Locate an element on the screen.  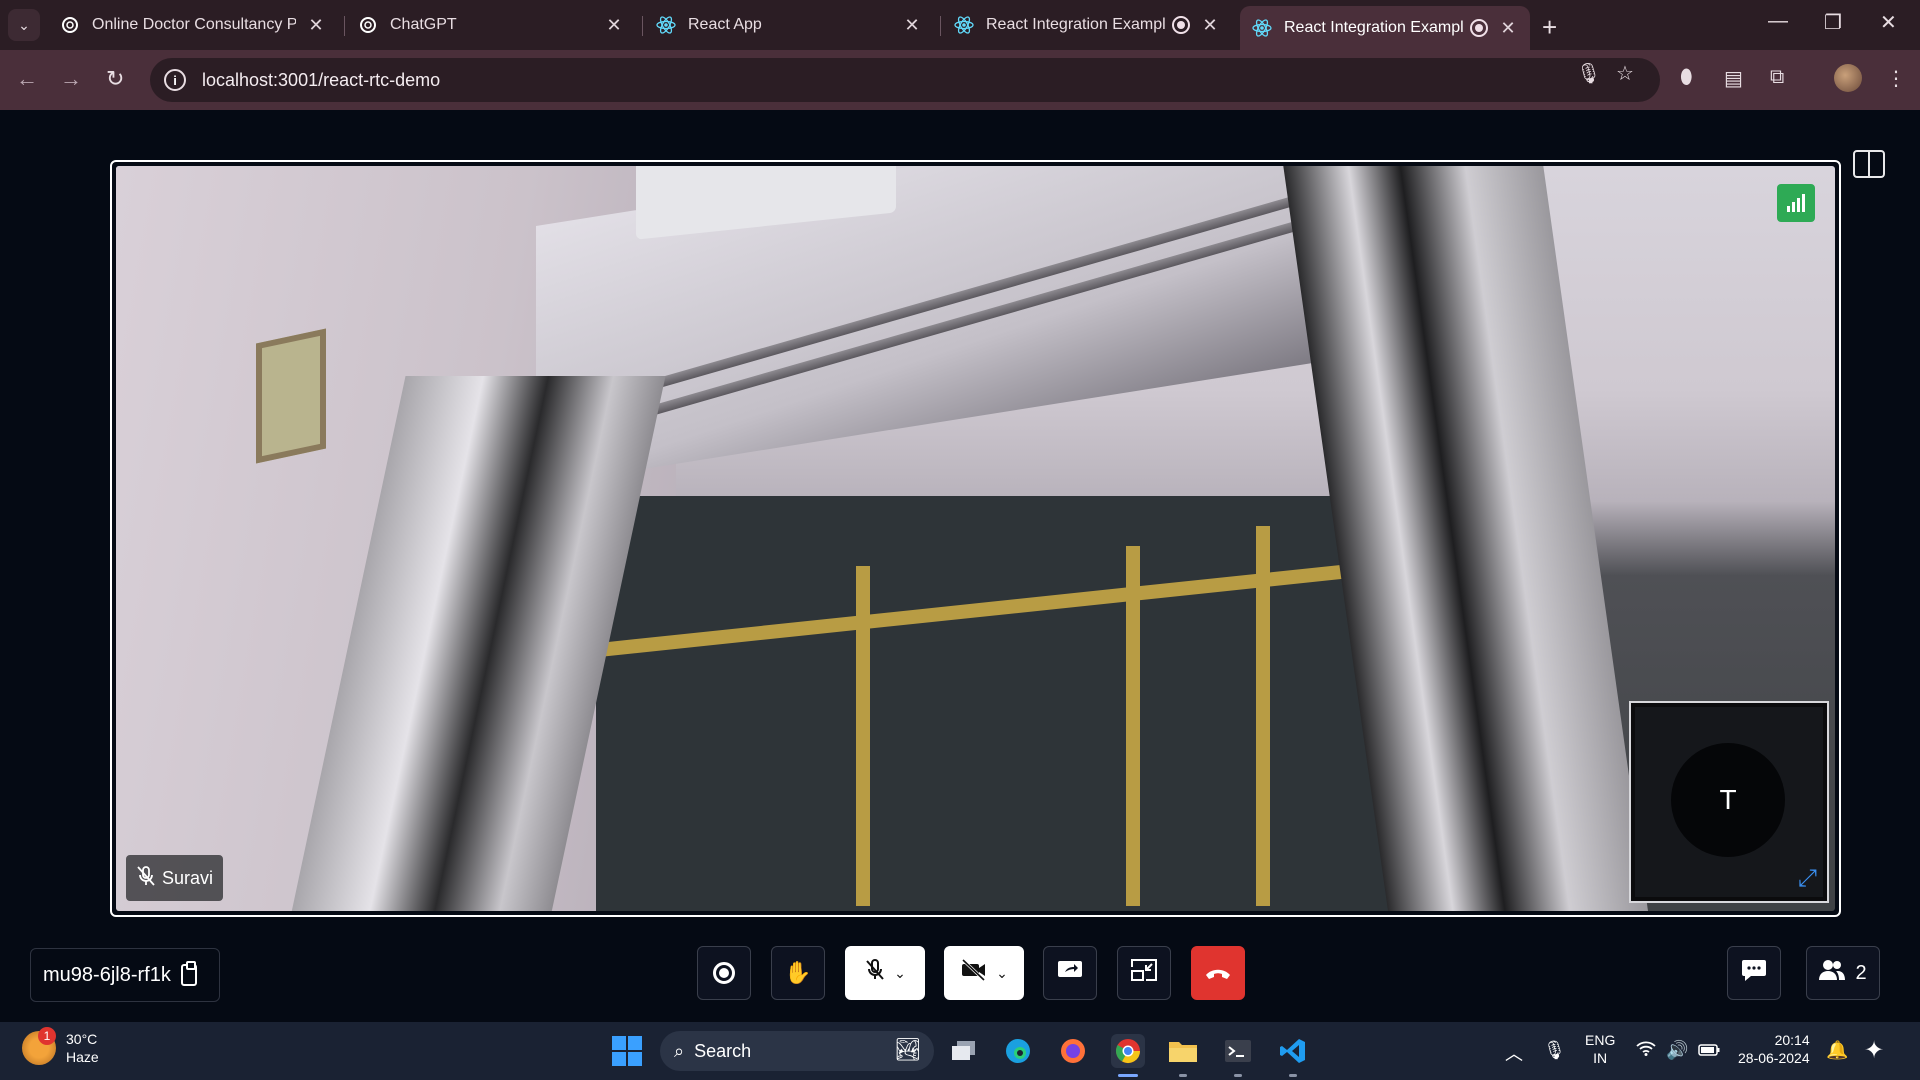
chrome-icon is located at coordinates (1128, 1051).